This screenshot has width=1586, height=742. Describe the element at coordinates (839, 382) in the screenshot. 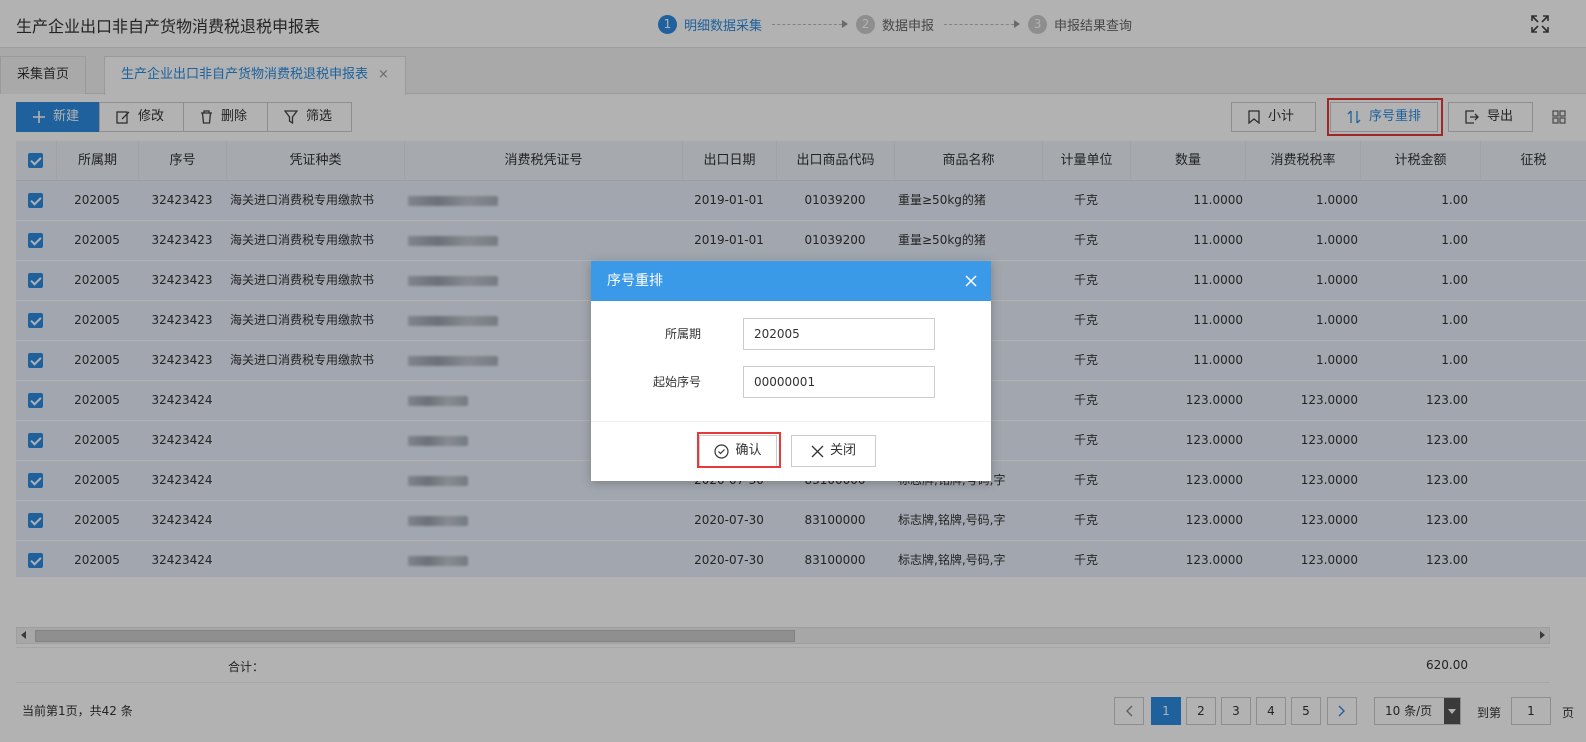

I see `start-number-input` at that location.